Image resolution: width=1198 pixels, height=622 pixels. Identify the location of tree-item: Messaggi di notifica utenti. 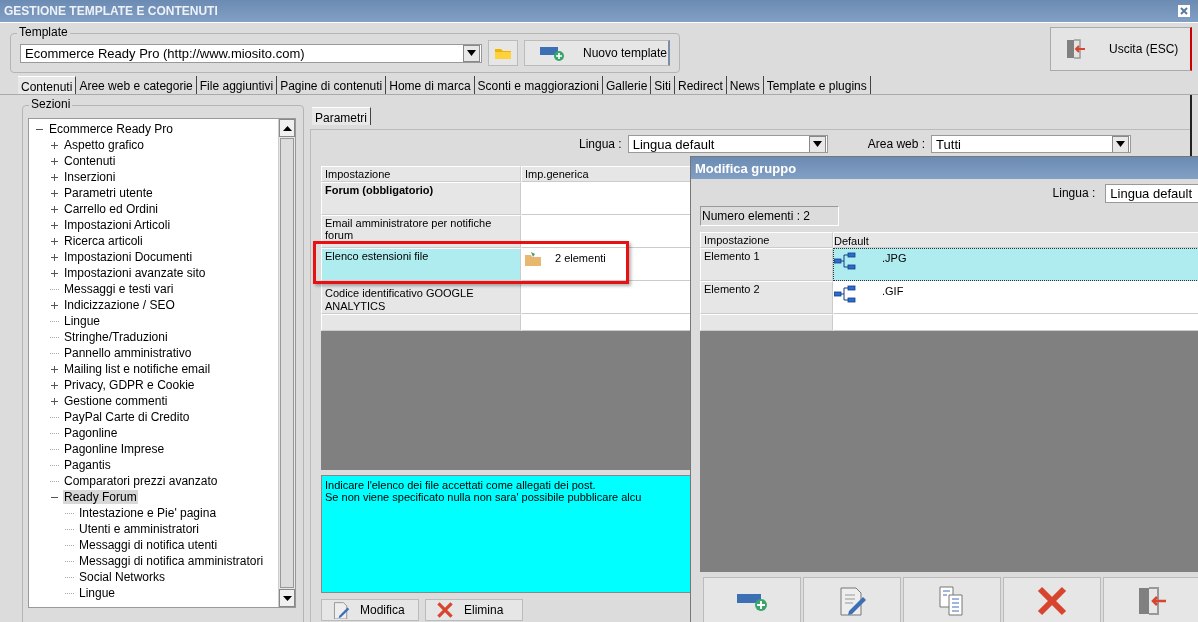
(148, 545).